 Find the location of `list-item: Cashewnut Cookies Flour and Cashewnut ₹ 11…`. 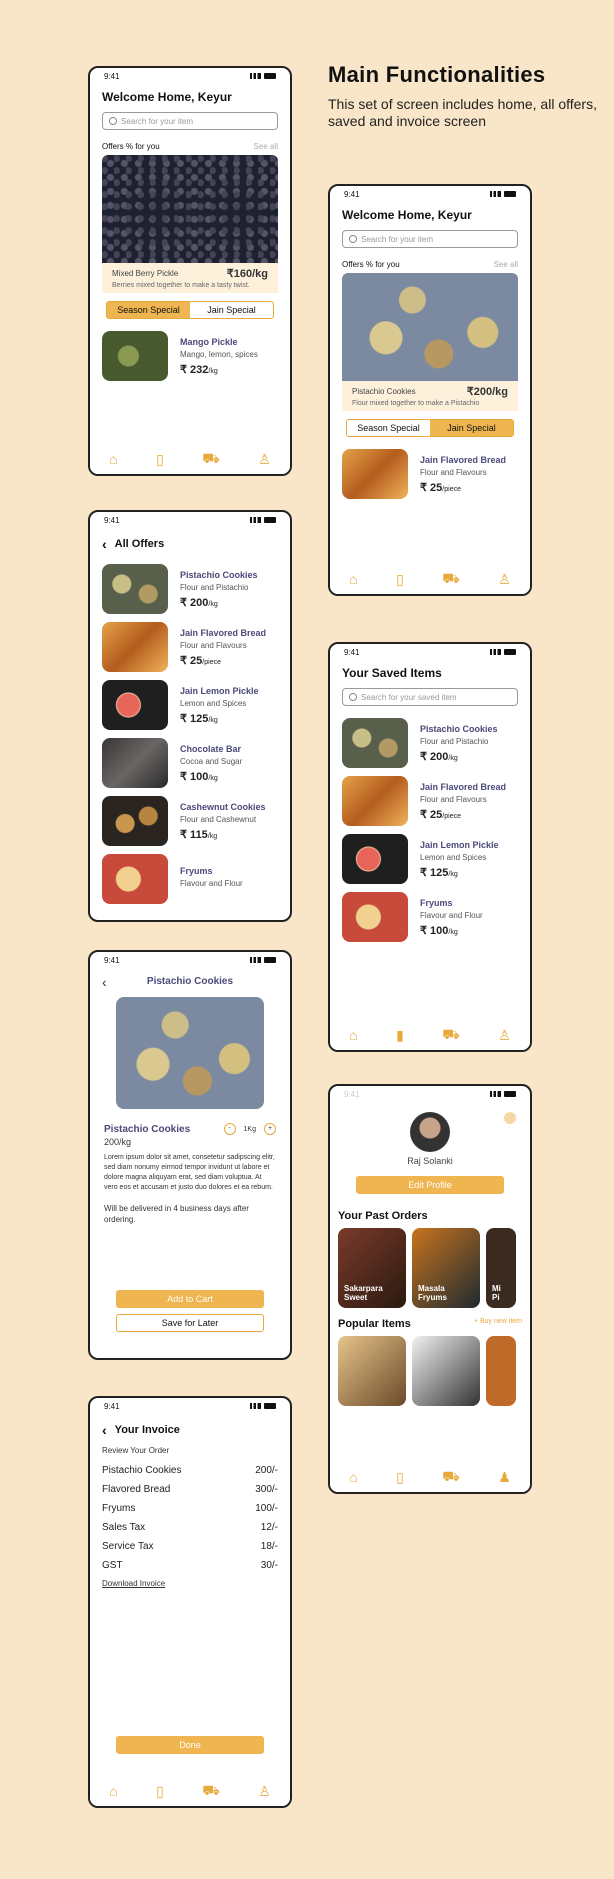

list-item: Cashewnut Cookies Flour and Cashewnut ₹ 11… is located at coordinates (190, 821).